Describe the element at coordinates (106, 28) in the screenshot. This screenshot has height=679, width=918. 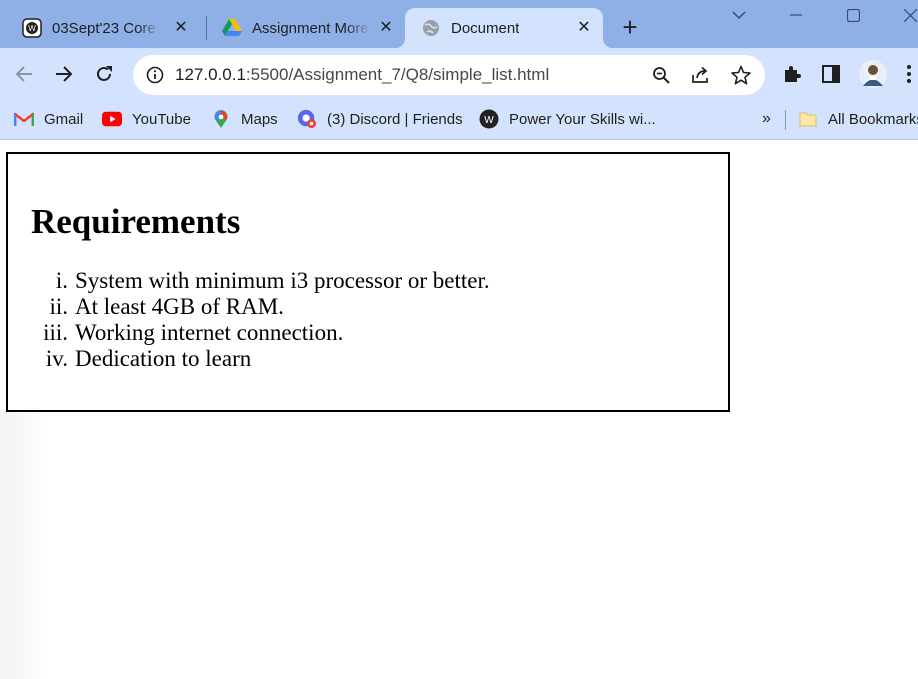
I see `tab-title: 03Sept'23 Core H` at that location.